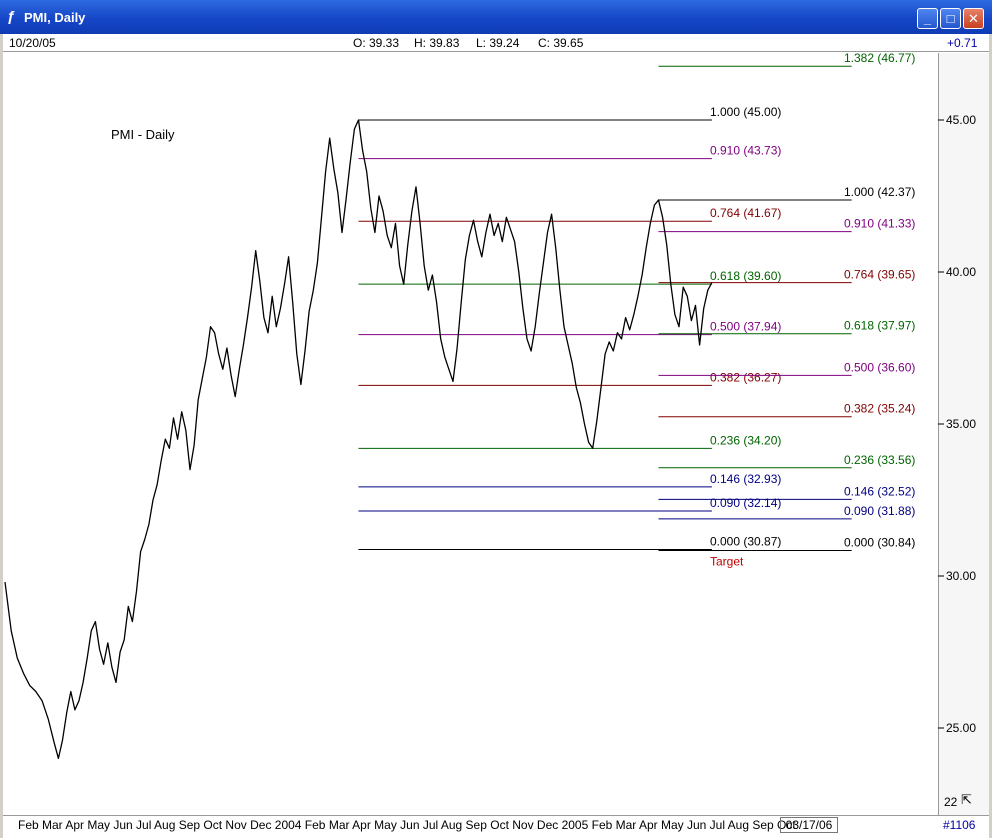 Image resolution: width=992 pixels, height=838 pixels. What do you see at coordinates (879, 460) in the screenshot?
I see `fib-set-2-level-label: 0.236 (33.56)` at bounding box center [879, 460].